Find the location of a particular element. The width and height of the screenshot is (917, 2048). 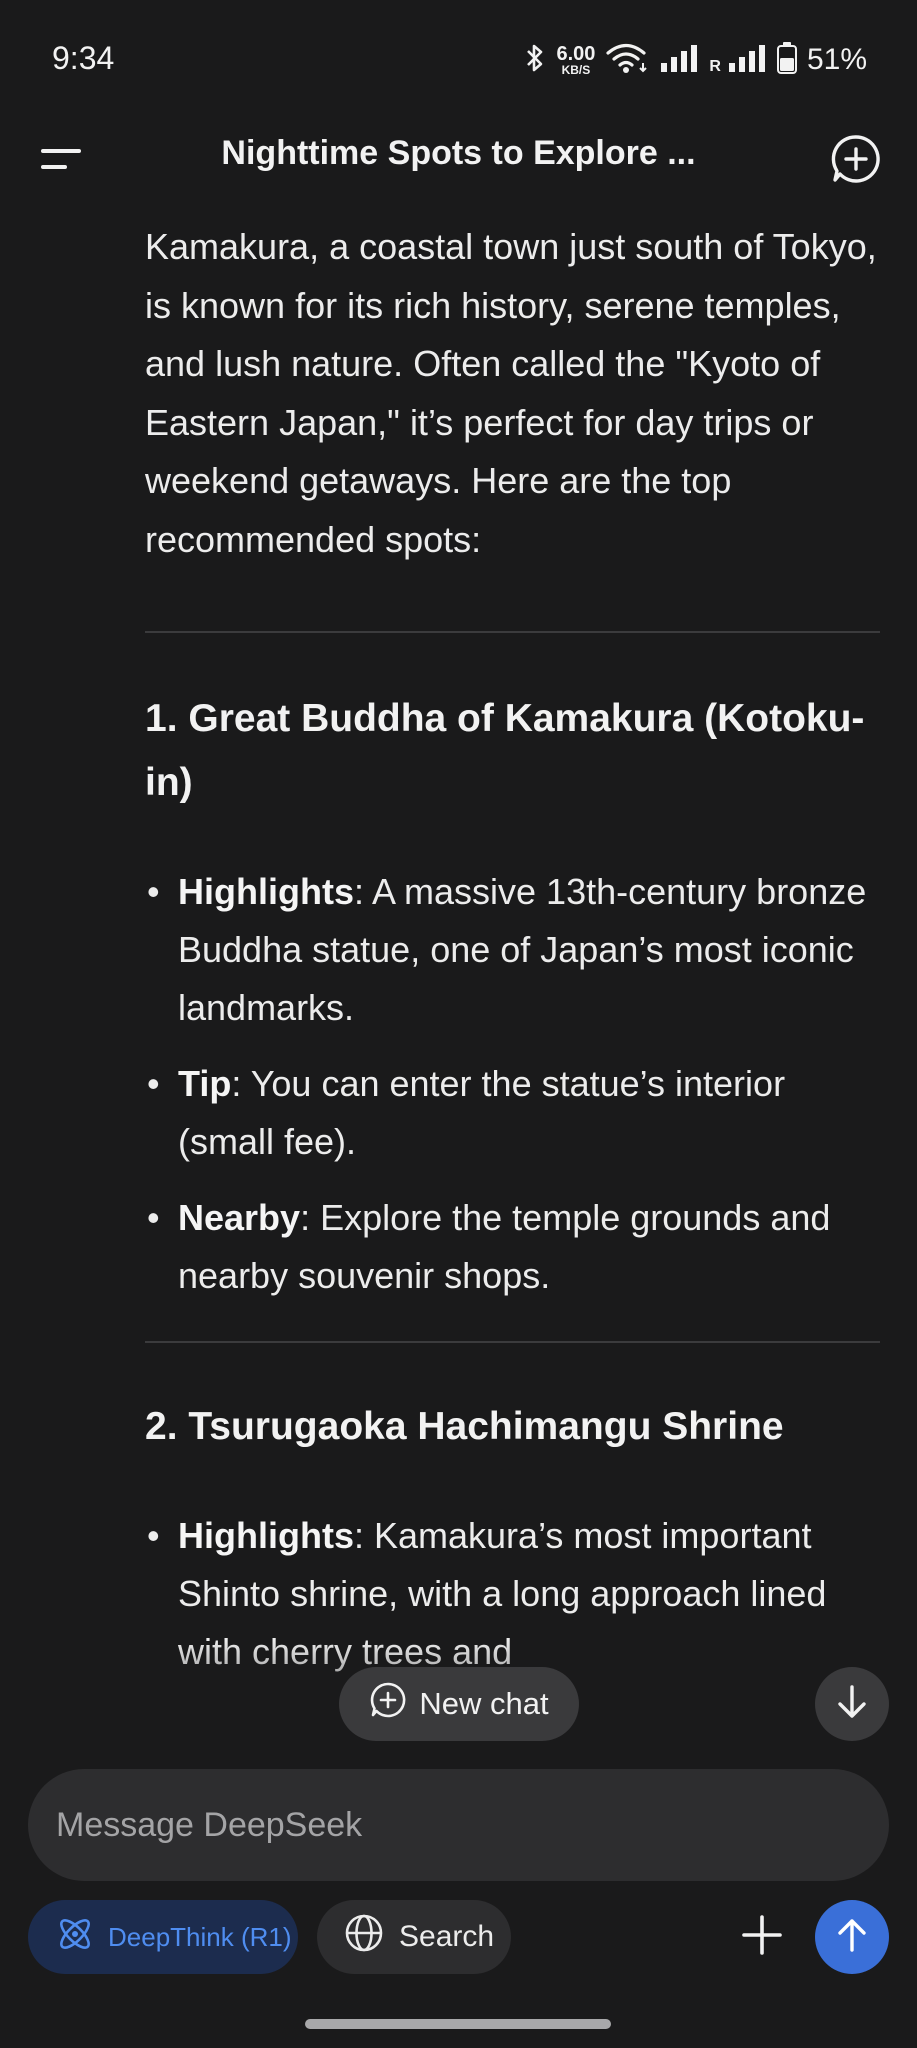

message-composer is located at coordinates (458, 1825).